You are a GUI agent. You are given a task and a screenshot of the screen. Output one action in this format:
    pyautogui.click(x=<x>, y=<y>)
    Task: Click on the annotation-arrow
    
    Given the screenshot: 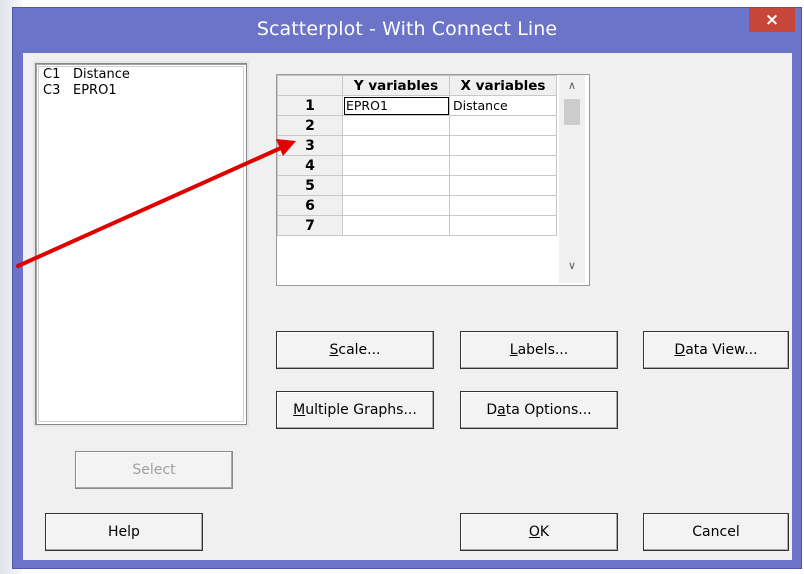 What is the action you would take?
    pyautogui.click(x=156, y=203)
    